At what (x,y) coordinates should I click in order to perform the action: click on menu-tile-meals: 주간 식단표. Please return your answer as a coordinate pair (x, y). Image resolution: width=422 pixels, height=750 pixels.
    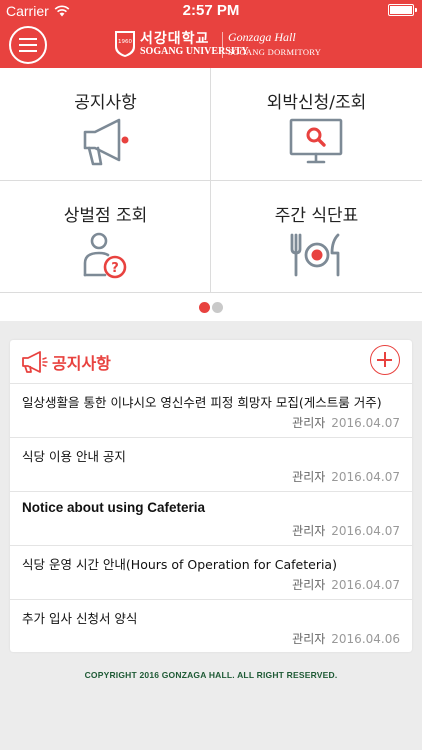
    Looking at the image, I should click on (316, 237).